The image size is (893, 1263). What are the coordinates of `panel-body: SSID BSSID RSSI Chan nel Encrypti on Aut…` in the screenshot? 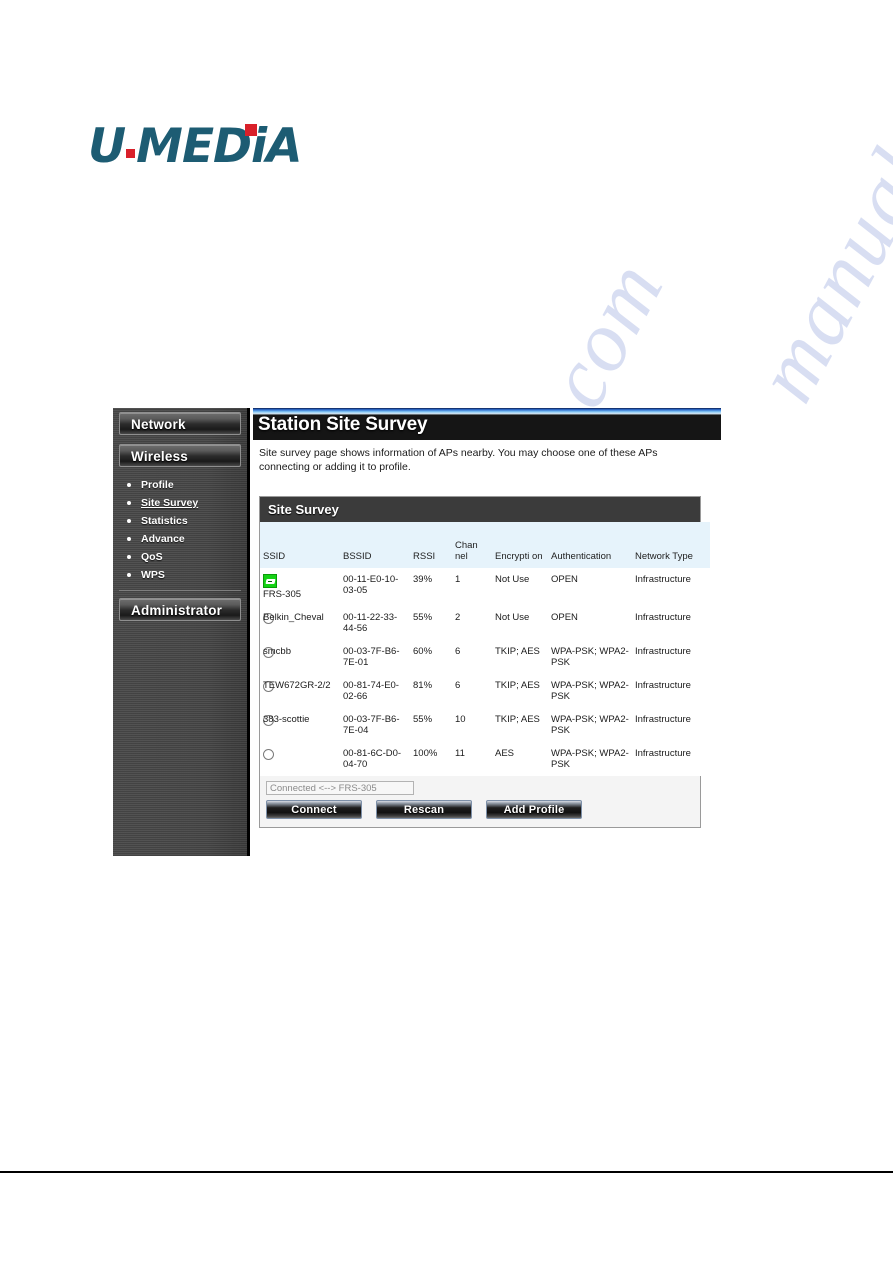 It's located at (485, 674).